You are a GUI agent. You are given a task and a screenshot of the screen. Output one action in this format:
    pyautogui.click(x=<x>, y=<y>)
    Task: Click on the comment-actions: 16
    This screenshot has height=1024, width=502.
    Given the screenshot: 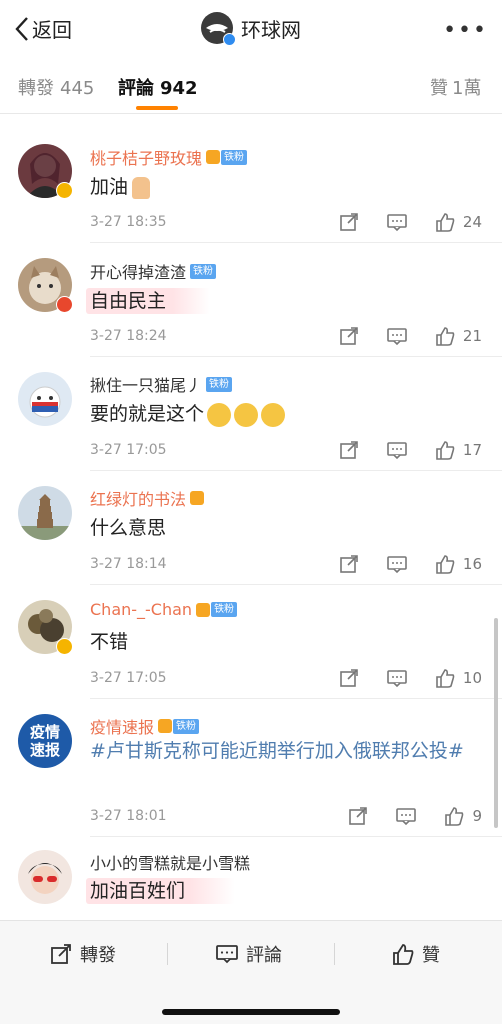 What is the action you would take?
    pyautogui.click(x=410, y=564)
    